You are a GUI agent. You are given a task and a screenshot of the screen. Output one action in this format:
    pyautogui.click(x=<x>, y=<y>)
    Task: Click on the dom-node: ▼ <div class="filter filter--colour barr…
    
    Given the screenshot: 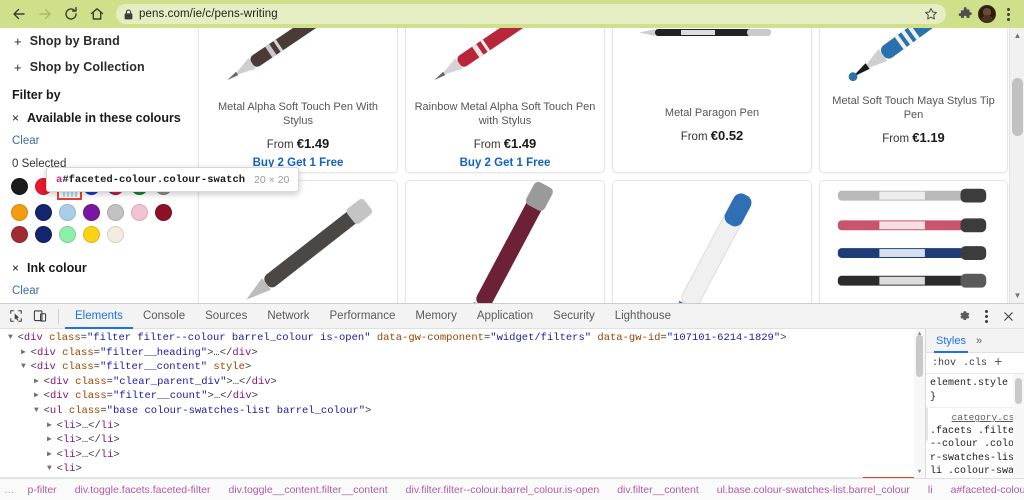 What is the action you would take?
    pyautogui.click(x=462, y=338)
    